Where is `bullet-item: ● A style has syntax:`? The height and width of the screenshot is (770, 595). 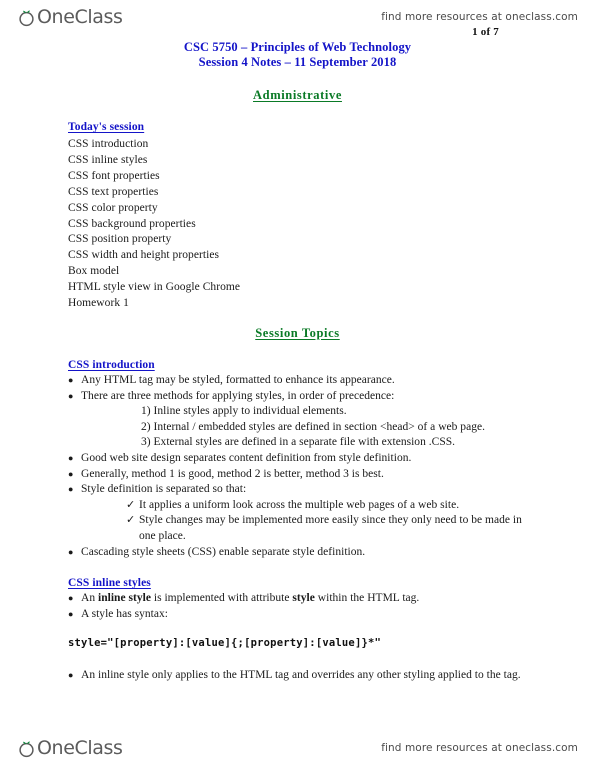 bullet-item: ● A style has syntax: is located at coordinates (302, 615).